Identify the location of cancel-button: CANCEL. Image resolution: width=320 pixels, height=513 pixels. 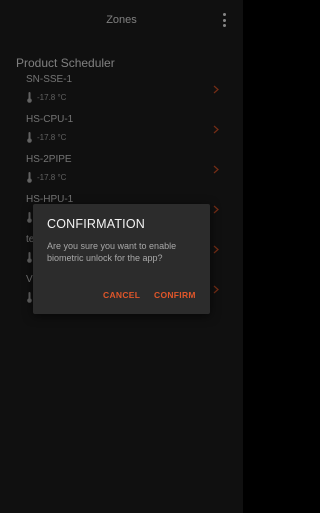
(121, 295).